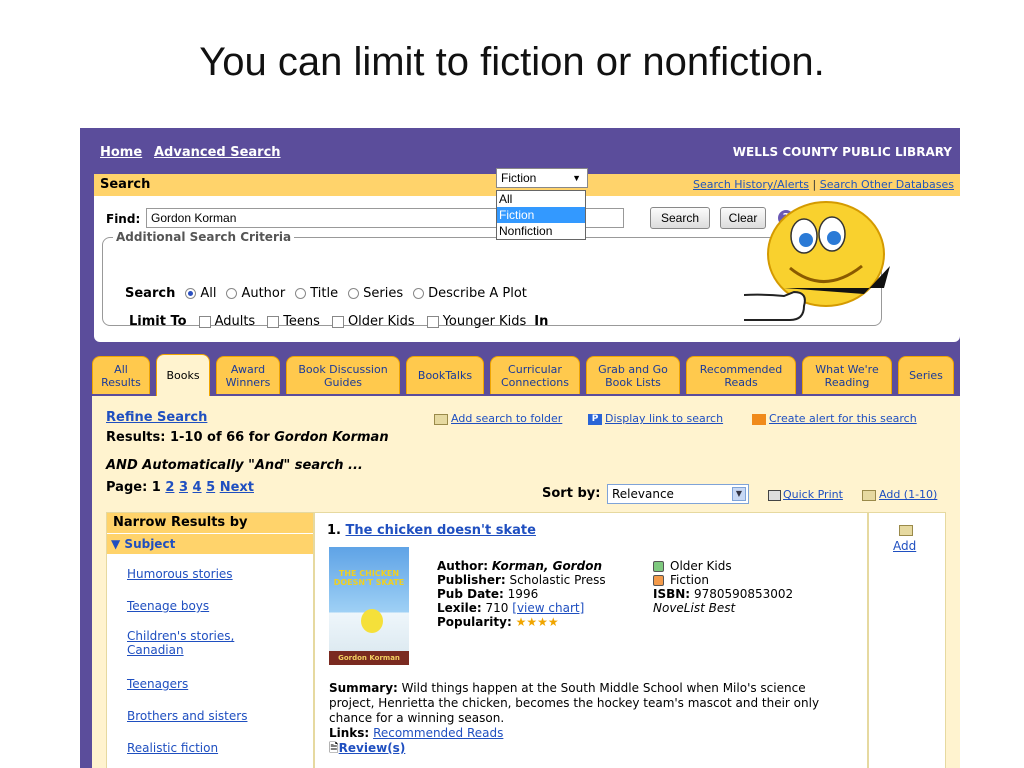  What do you see at coordinates (324, 293) in the screenshot?
I see `radio-title-label: Title` at bounding box center [324, 293].